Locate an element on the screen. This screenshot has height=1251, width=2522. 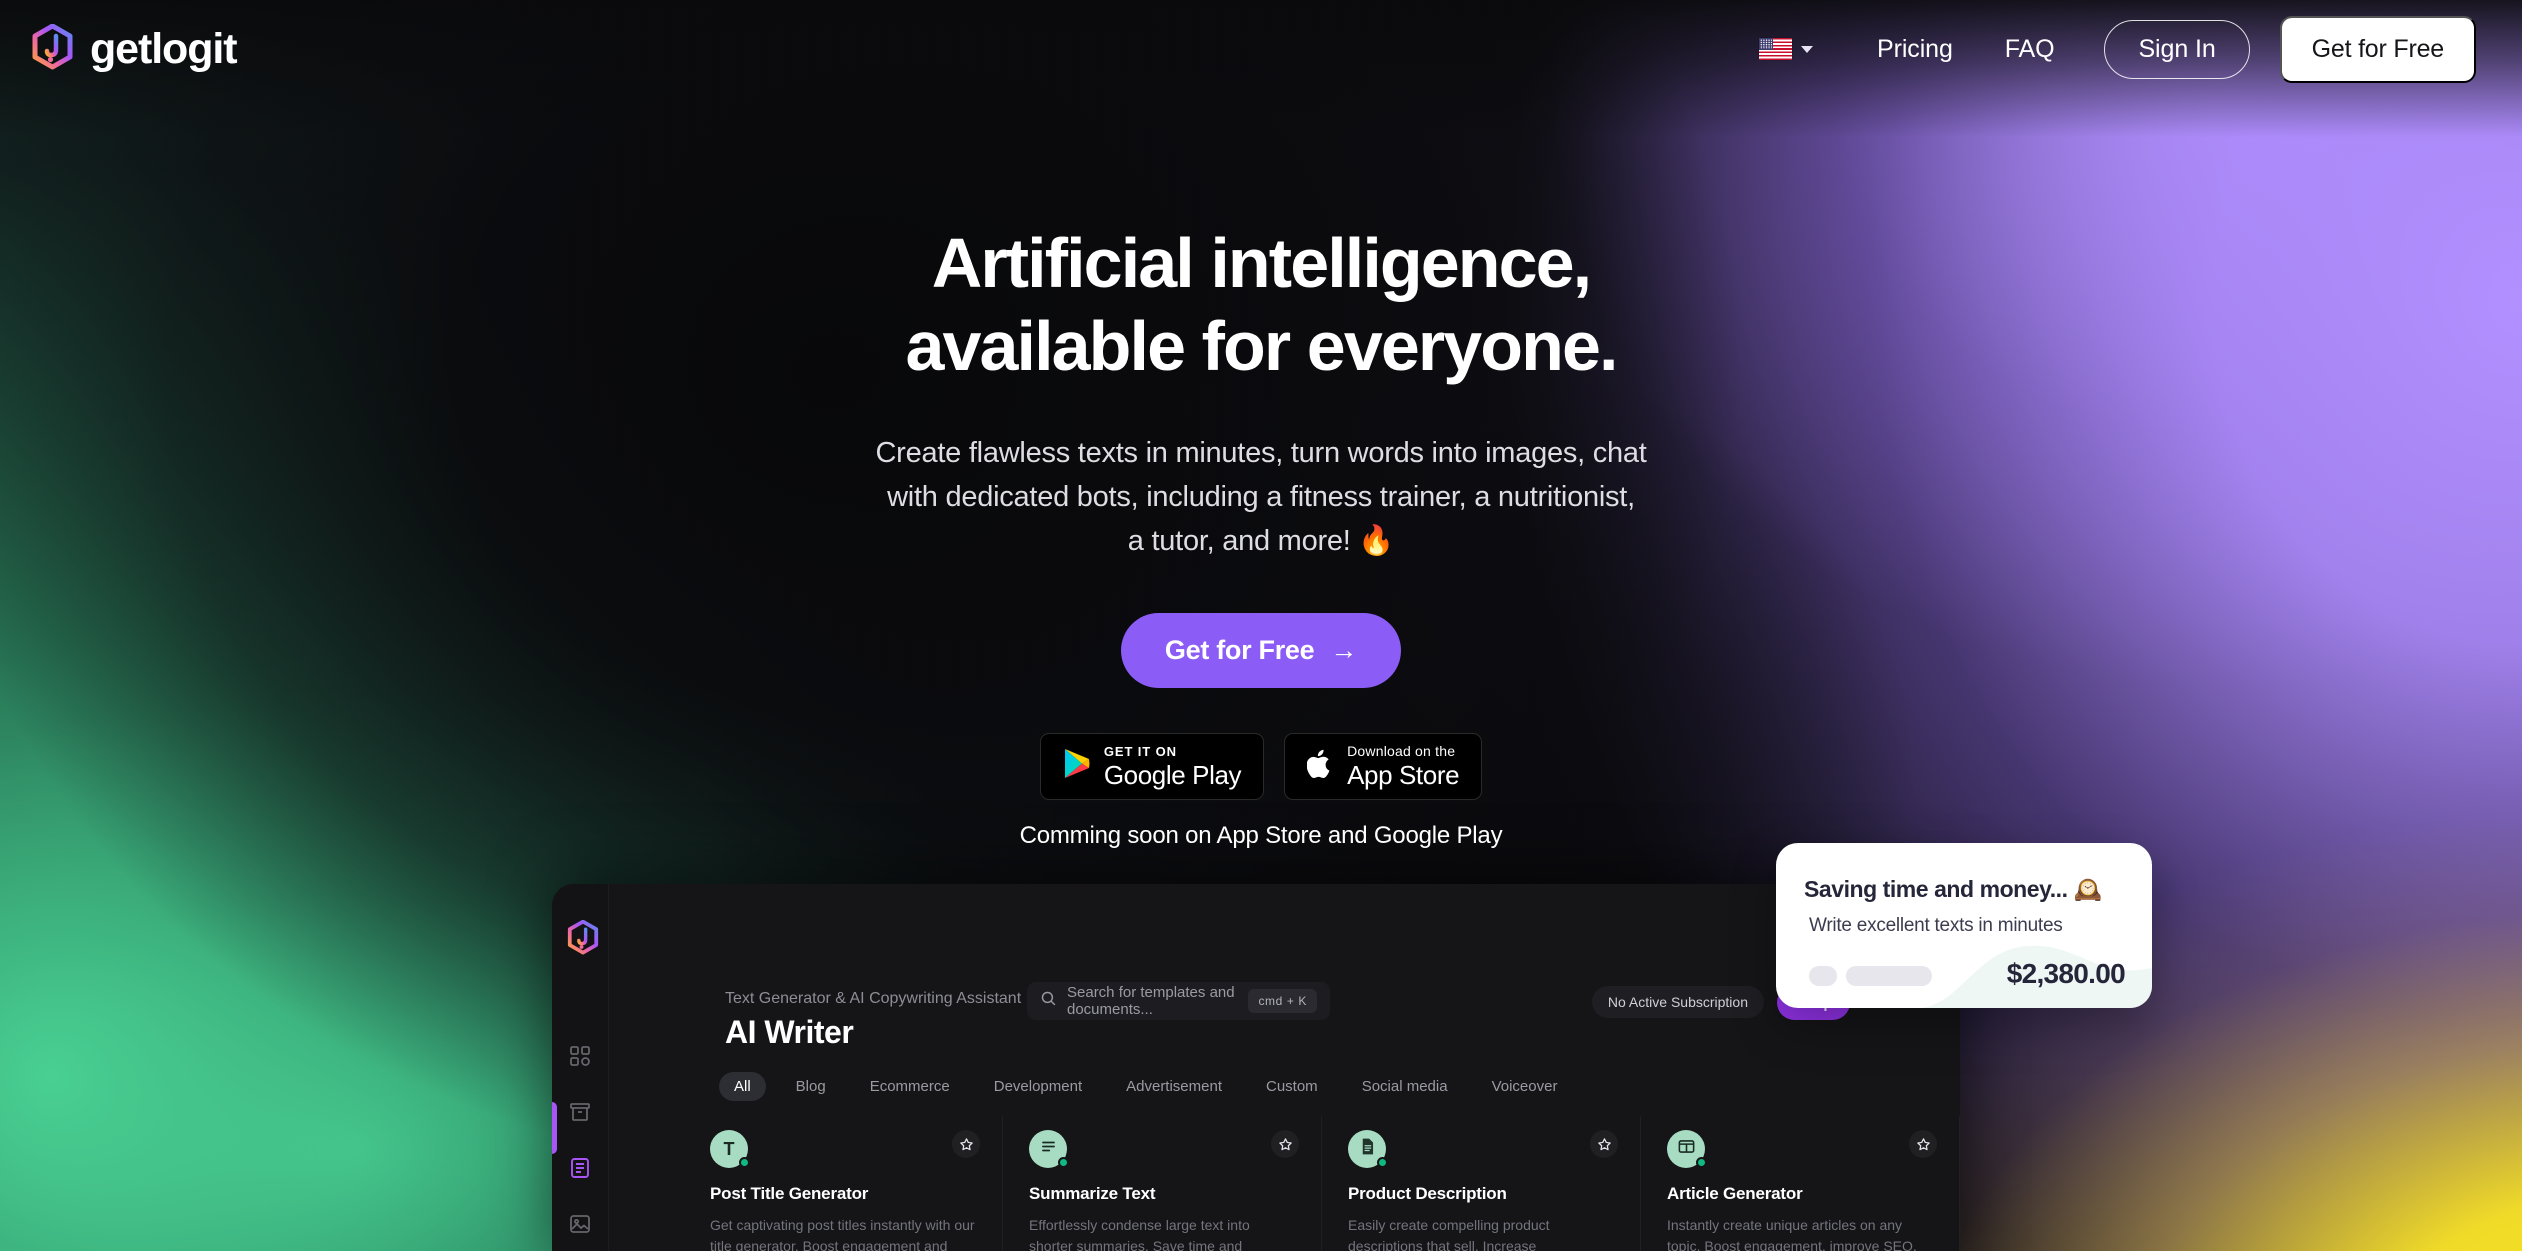
tab-ecommerce: Ecommerce is located at coordinates (910, 1086).